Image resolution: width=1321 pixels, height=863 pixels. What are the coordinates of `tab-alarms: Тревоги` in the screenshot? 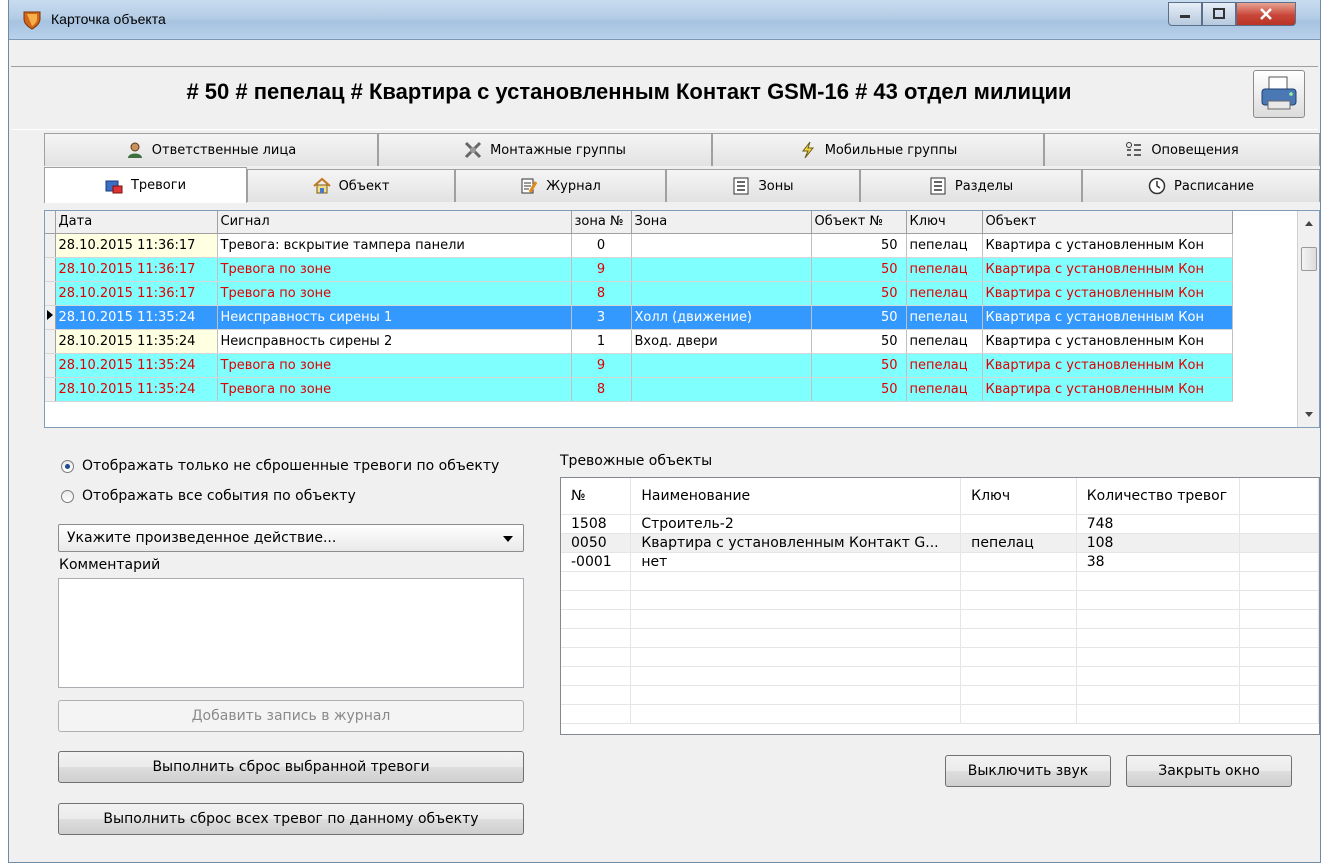 It's located at (145, 185).